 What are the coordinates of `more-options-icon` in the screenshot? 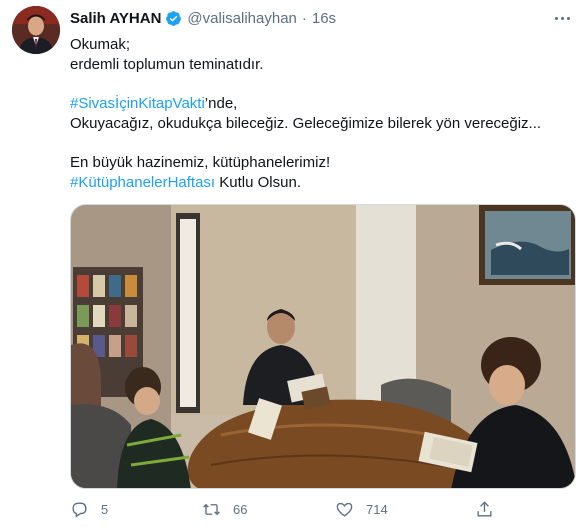 It's located at (562, 18).